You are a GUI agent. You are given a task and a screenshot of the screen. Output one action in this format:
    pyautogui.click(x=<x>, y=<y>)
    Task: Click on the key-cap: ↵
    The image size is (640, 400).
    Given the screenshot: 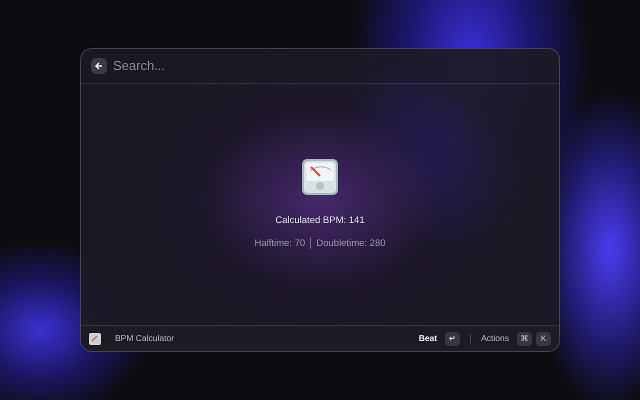 What is the action you would take?
    pyautogui.click(x=452, y=339)
    